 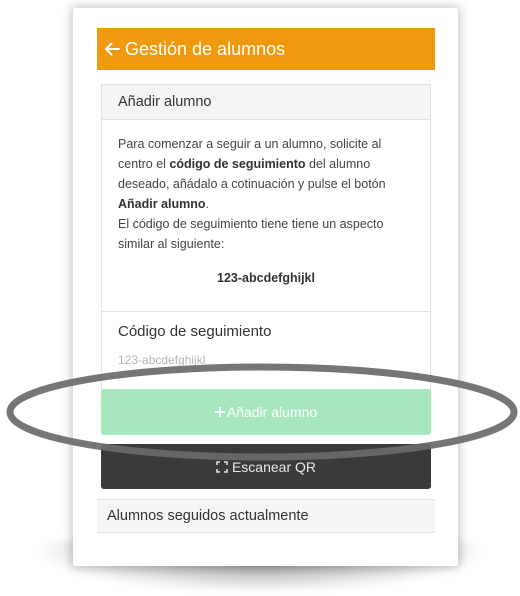 What do you see at coordinates (220, 412) in the screenshot?
I see `plus-icon` at bounding box center [220, 412].